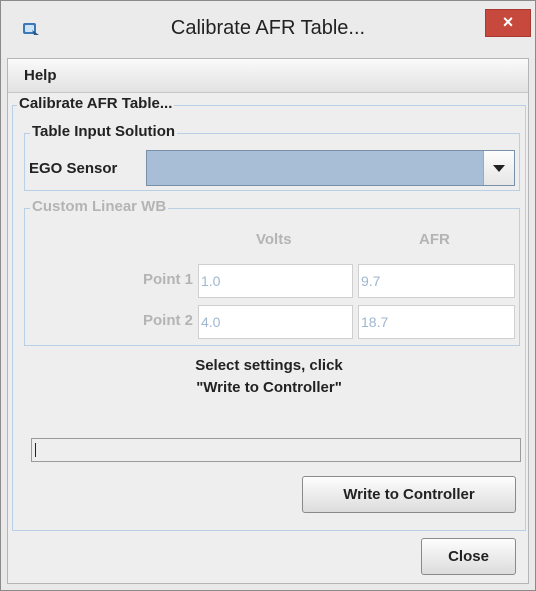 The image size is (536, 591). What do you see at coordinates (434, 239) in the screenshot?
I see `afr-column-header: AFR` at bounding box center [434, 239].